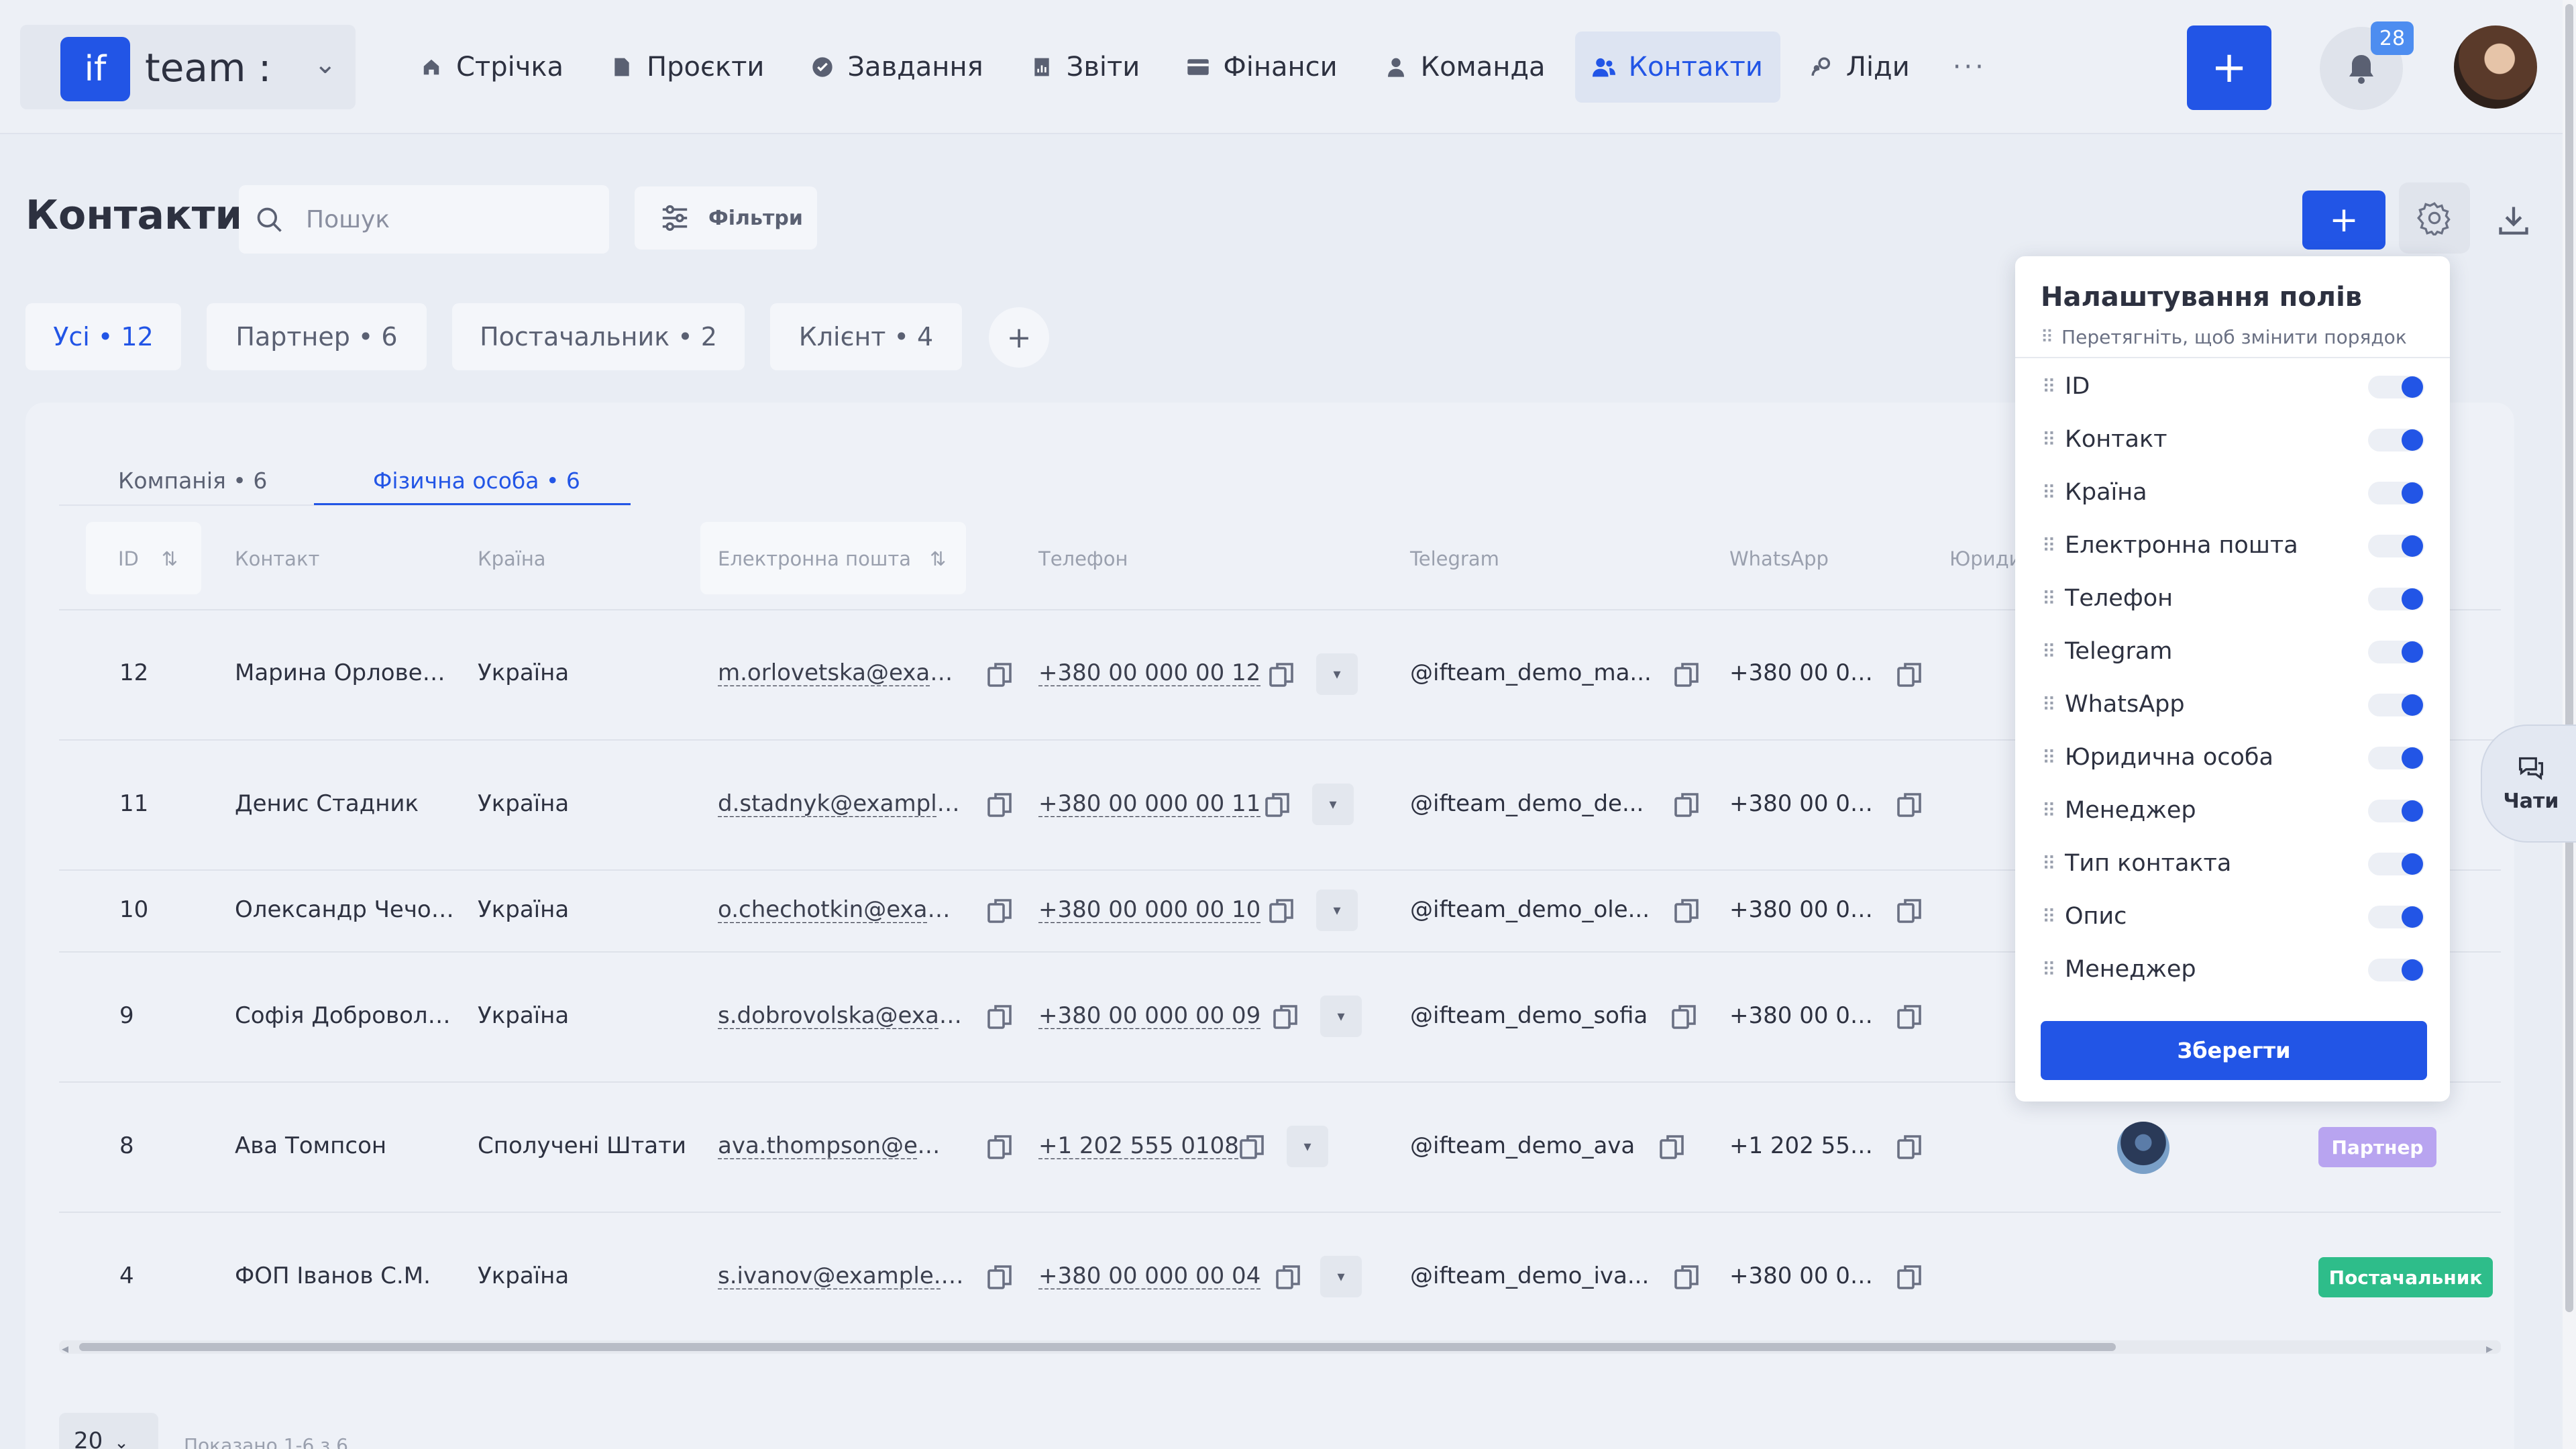 The image size is (2576, 1449). Describe the element at coordinates (1019, 337) in the screenshot. I see `add-segment-button: +` at that location.